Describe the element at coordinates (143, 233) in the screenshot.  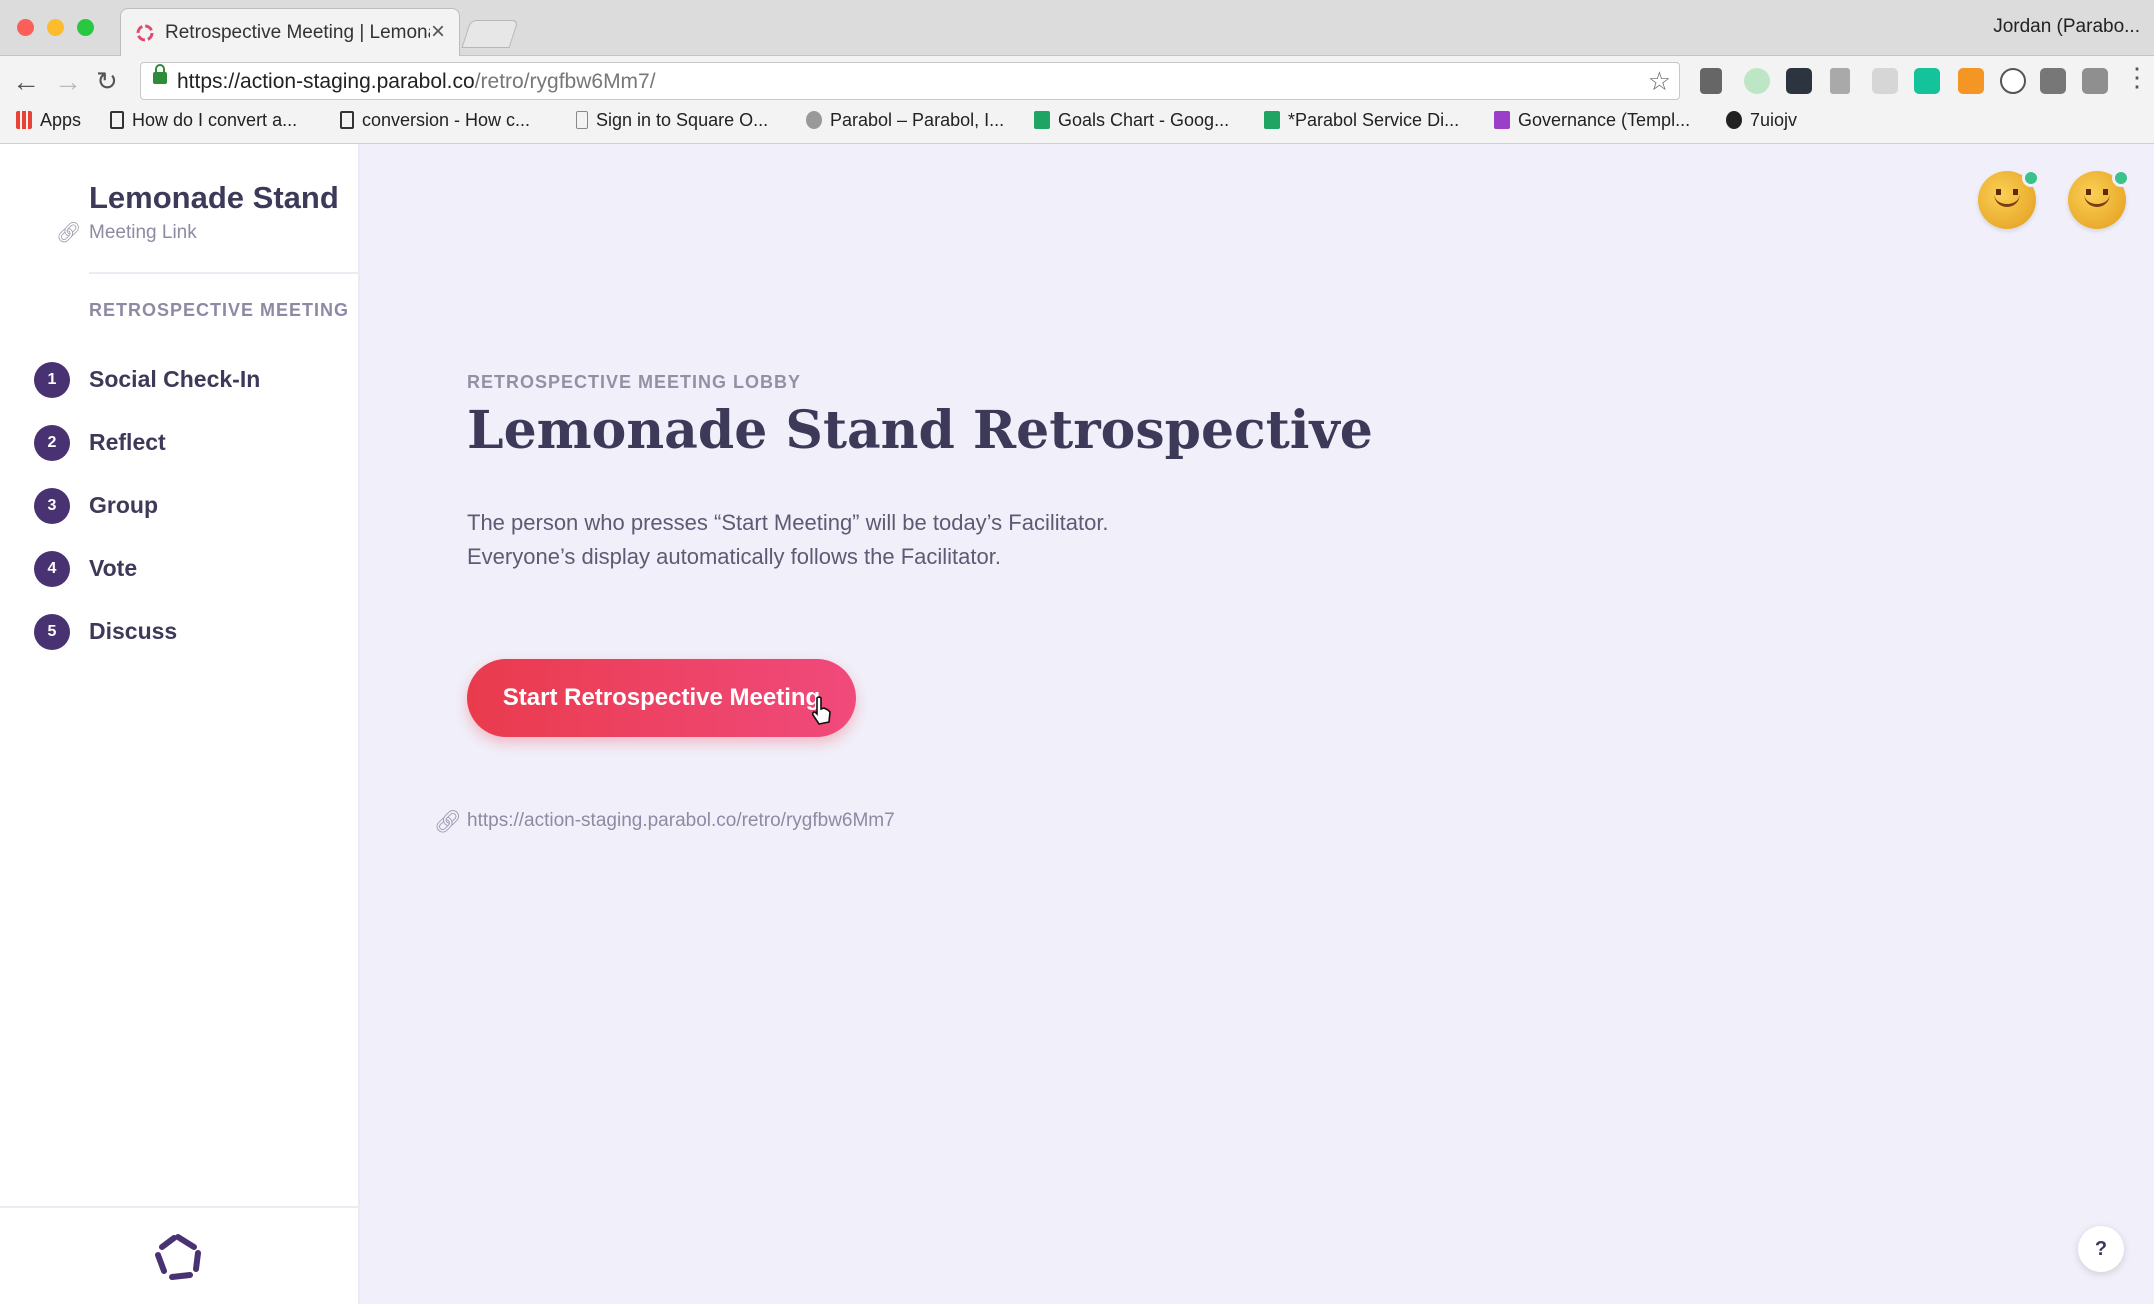
I see `meeting-link: Meeting Link` at that location.